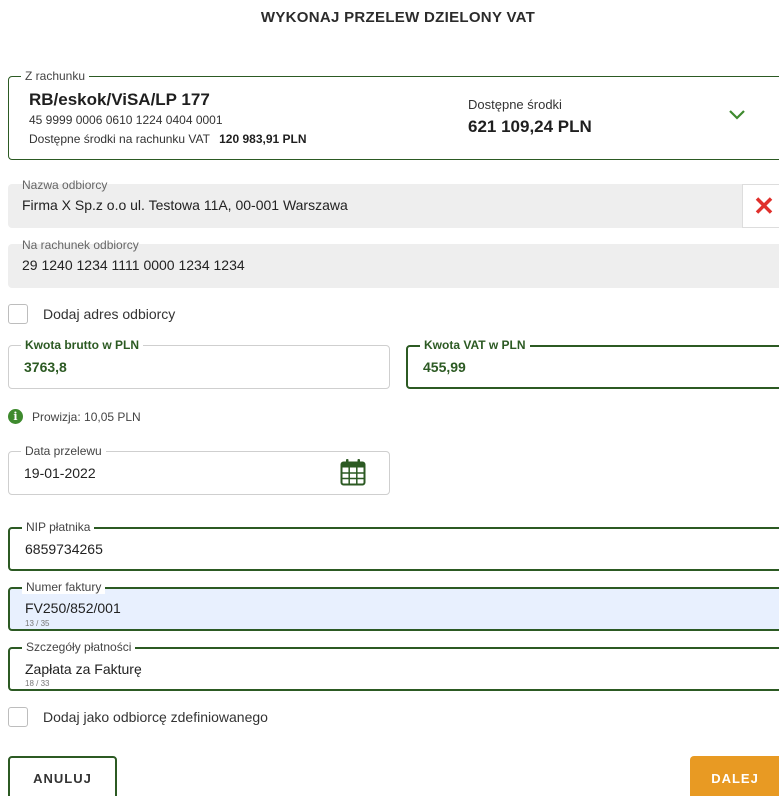 The image size is (779, 796). Describe the element at coordinates (63, 451) in the screenshot. I see `transfer-date-label: Data przelewu` at that location.